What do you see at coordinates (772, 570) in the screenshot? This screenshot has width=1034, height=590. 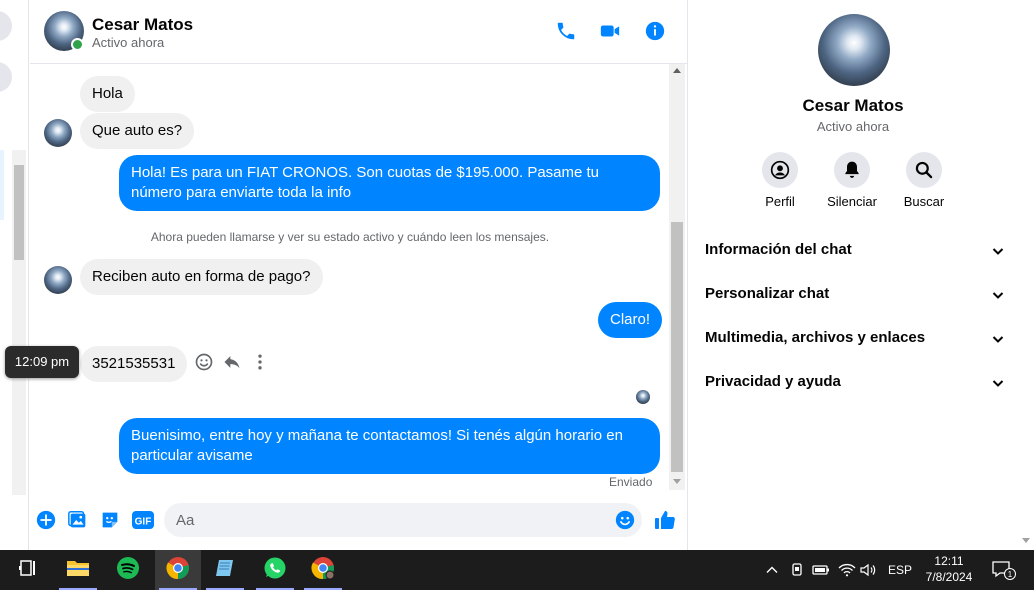 I see `chevron-up-icon` at bounding box center [772, 570].